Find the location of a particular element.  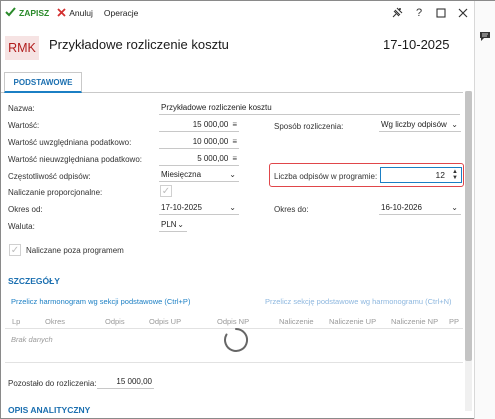

nontaxable-input: 5 000,00 ≡ is located at coordinates (199, 159).